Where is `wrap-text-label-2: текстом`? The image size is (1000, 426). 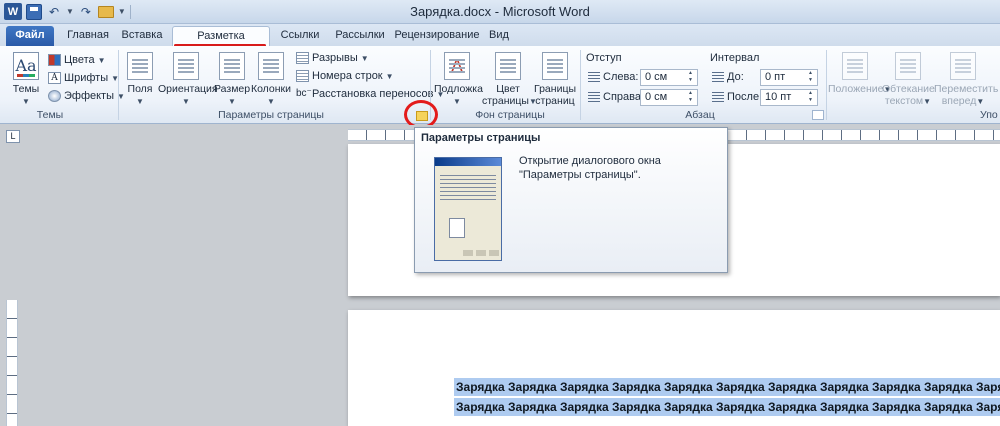 wrap-text-label-2: текстом is located at coordinates (904, 101).